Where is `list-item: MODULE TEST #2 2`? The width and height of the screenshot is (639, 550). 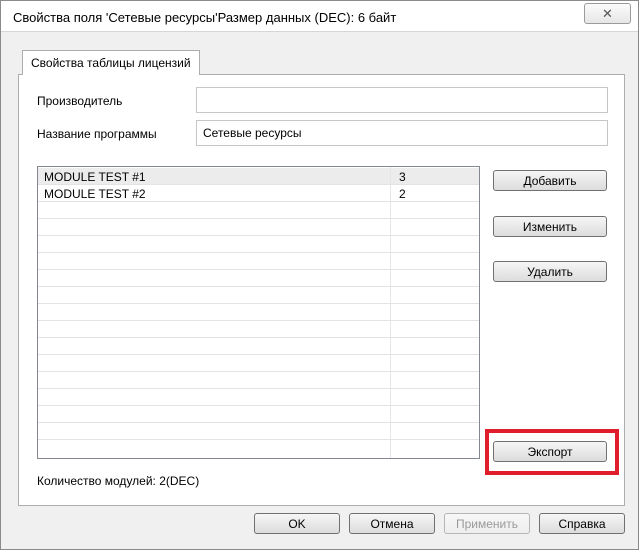 list-item: MODULE TEST #2 2 is located at coordinates (258, 193).